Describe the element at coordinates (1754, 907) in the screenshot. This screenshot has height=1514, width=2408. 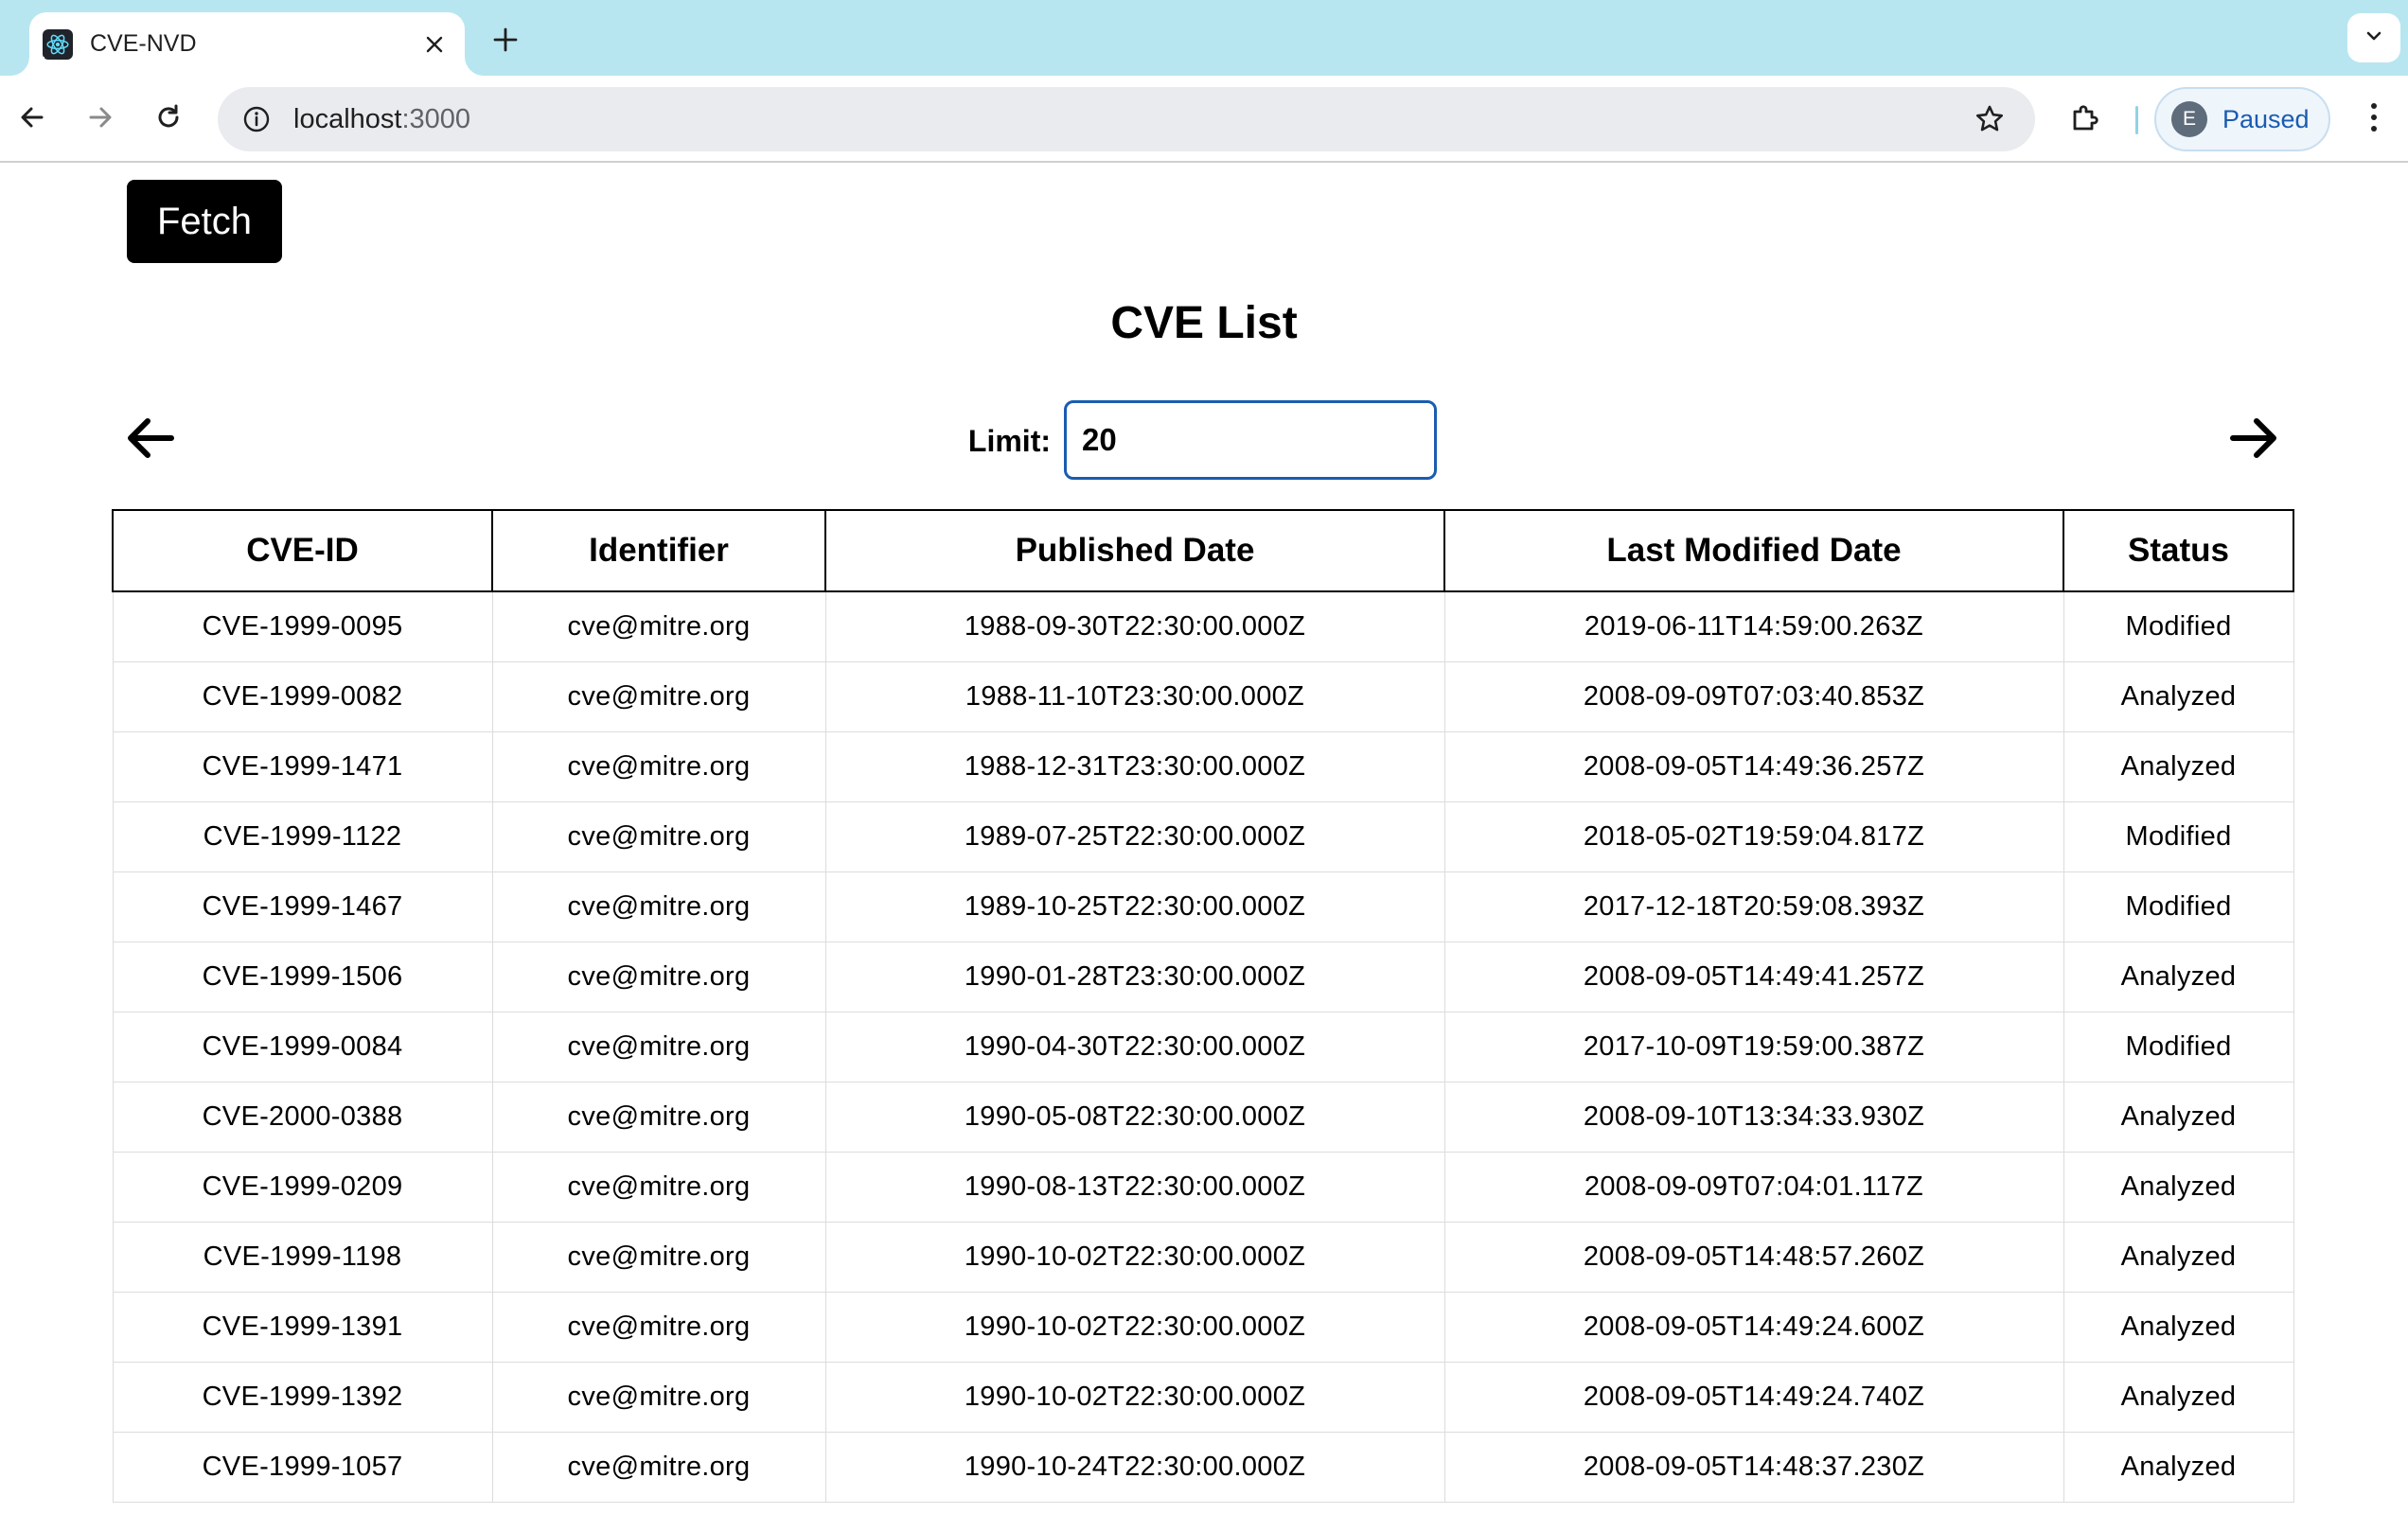
I see `cell-last-modified-date: 2017-12-18T20:59:08.393Z` at that location.